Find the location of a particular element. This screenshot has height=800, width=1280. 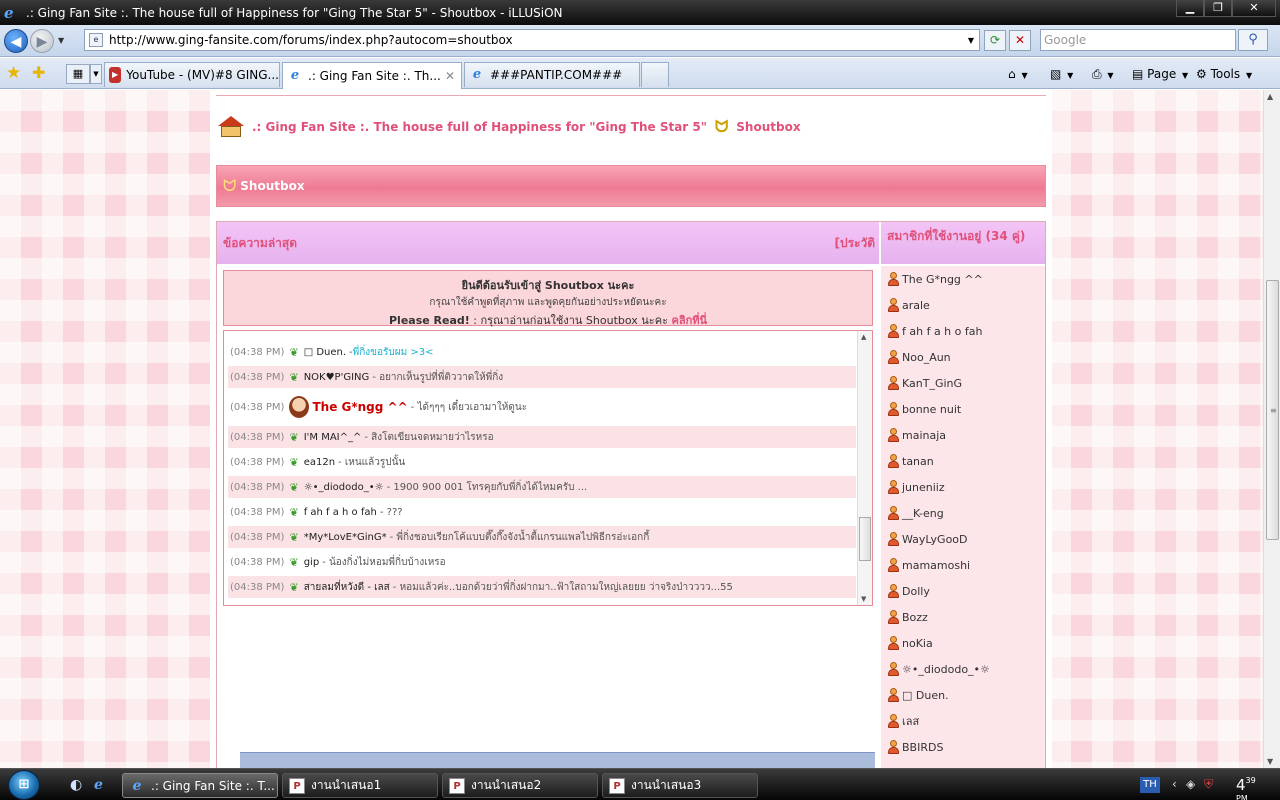

member-item: mainaja is located at coordinates (916, 435).